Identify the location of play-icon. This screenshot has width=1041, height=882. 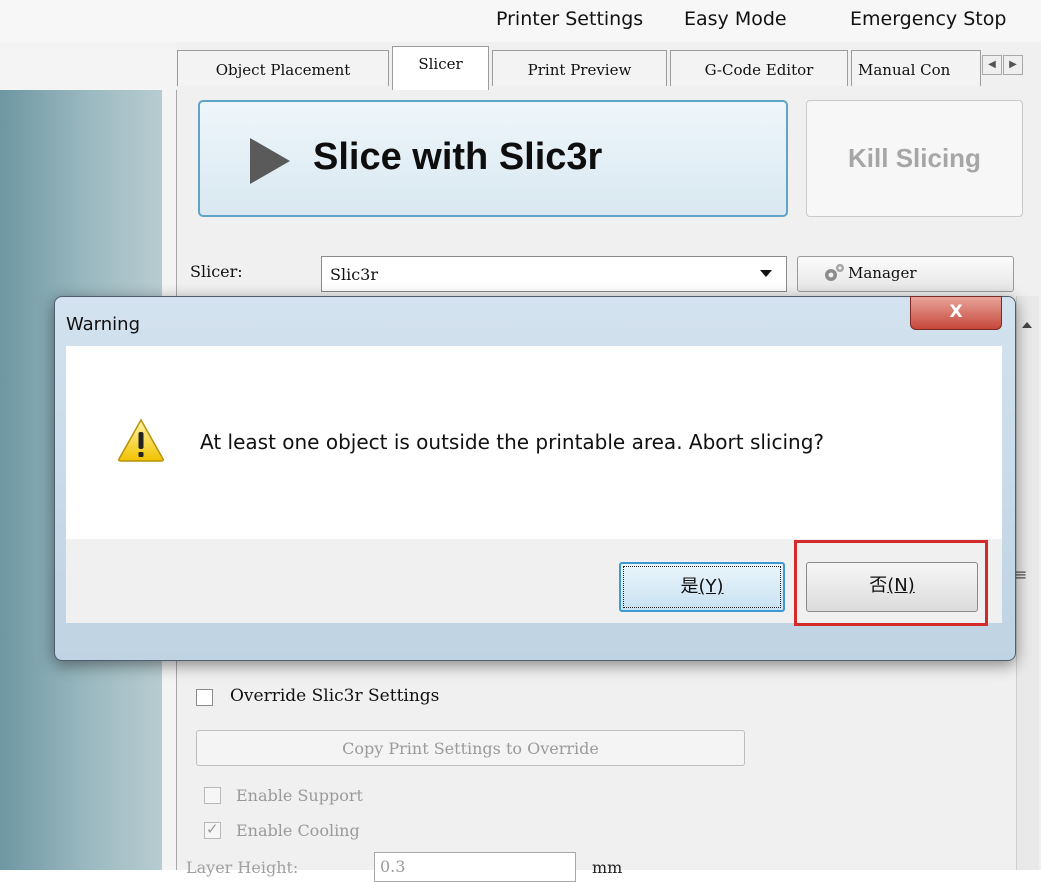
(270, 161).